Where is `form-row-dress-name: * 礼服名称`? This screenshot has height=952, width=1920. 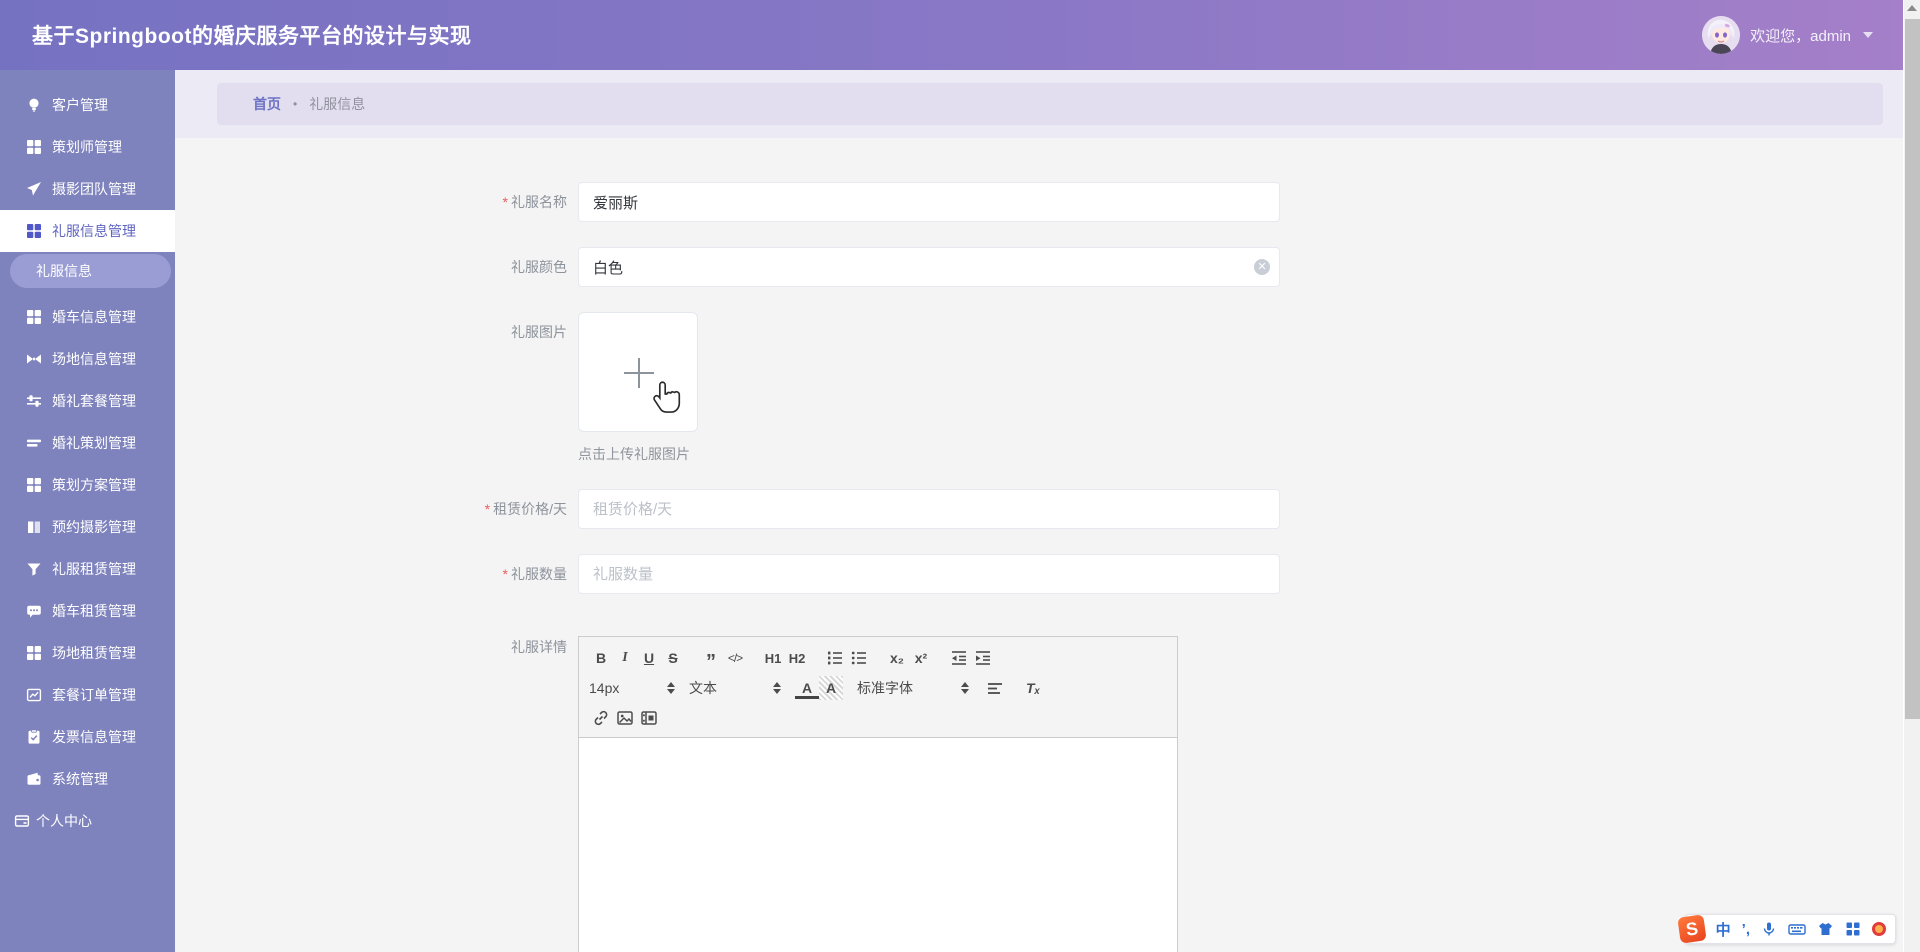
form-row-dress-name: * 礼服名称 is located at coordinates (1039, 202).